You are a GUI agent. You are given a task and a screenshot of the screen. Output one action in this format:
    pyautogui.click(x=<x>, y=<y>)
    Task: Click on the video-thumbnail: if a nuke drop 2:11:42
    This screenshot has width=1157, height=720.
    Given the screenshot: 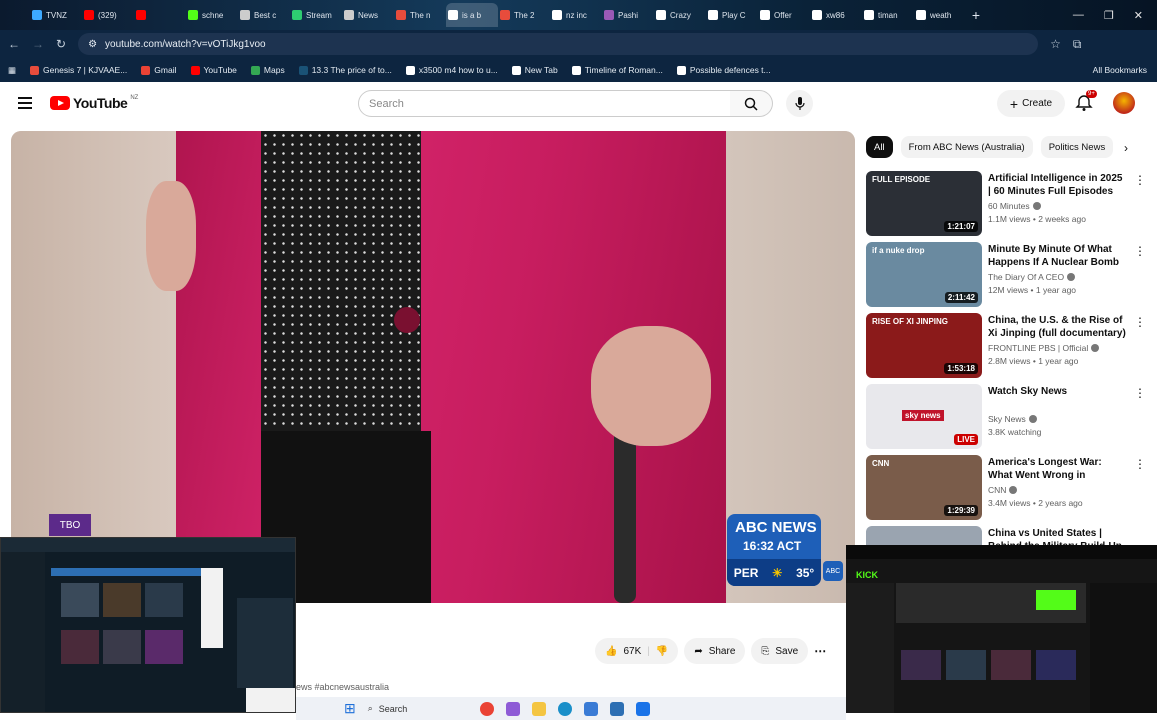 What is the action you would take?
    pyautogui.click(x=924, y=274)
    